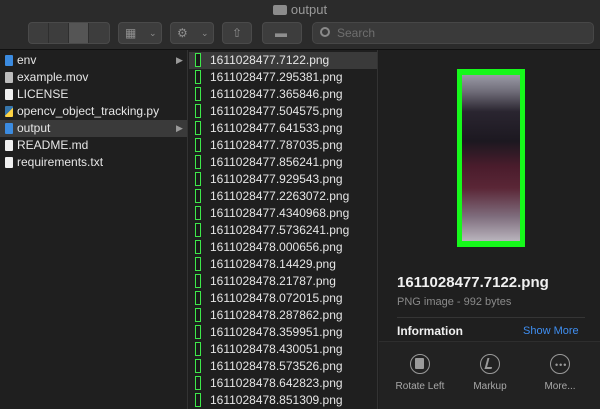 Image resolution: width=600 pixels, height=409 pixels. I want to click on divider, so click(491, 317).